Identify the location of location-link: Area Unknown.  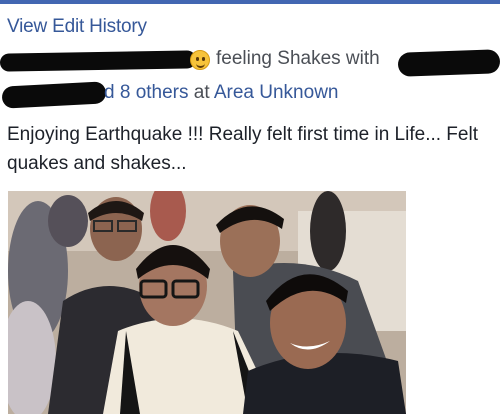
(276, 92).